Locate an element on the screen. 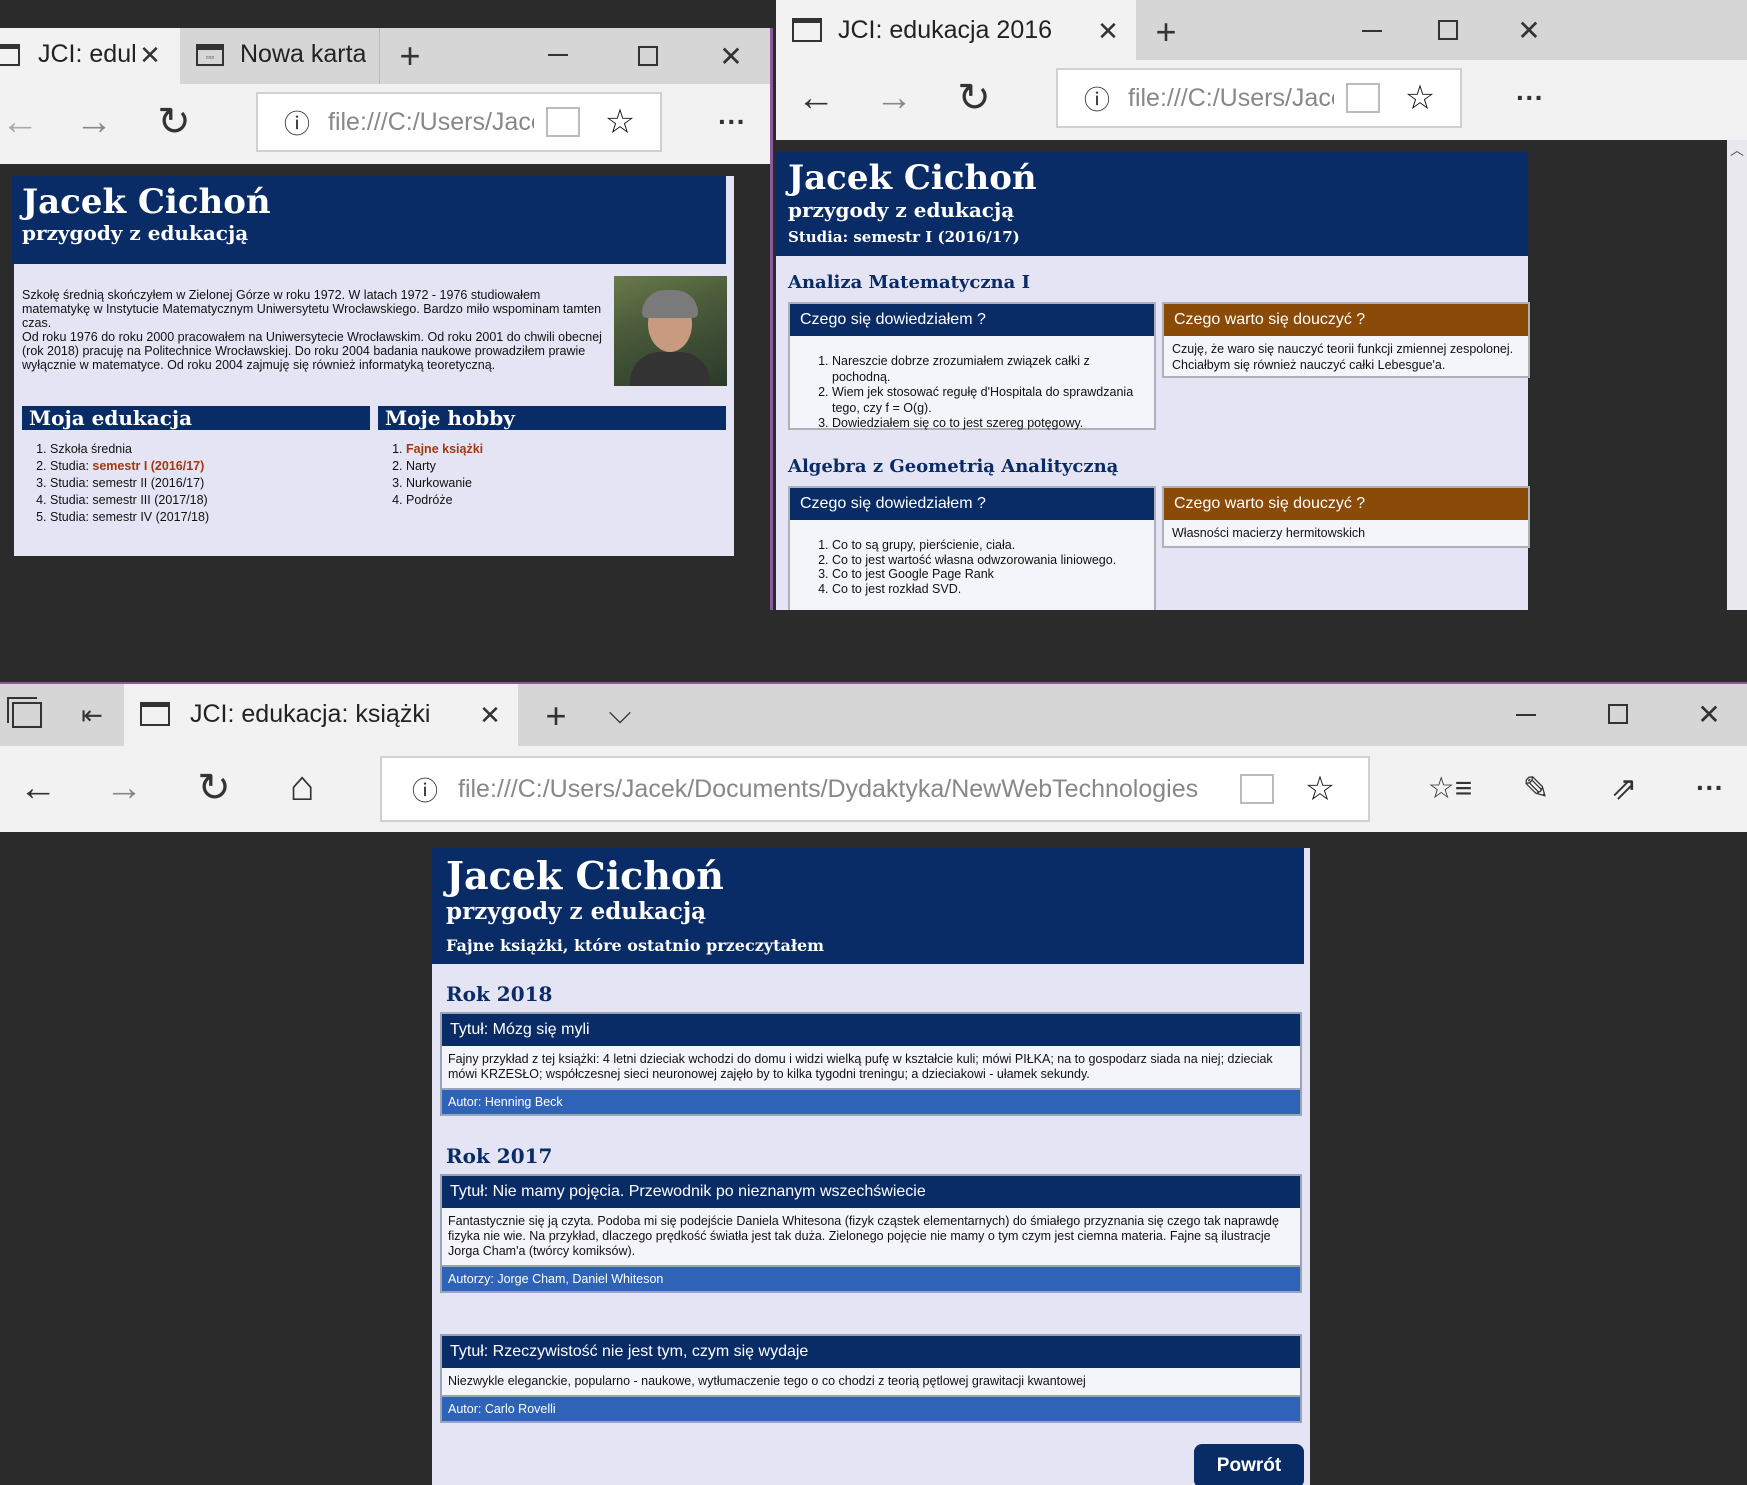 The width and height of the screenshot is (1747, 1485). scroll-up-icon: ︿ is located at coordinates (1737, 150).